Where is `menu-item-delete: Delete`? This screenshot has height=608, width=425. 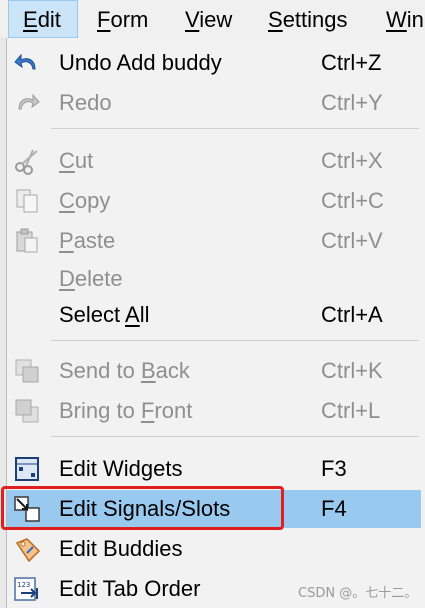 menu-item-delete: Delete is located at coordinates (214, 279).